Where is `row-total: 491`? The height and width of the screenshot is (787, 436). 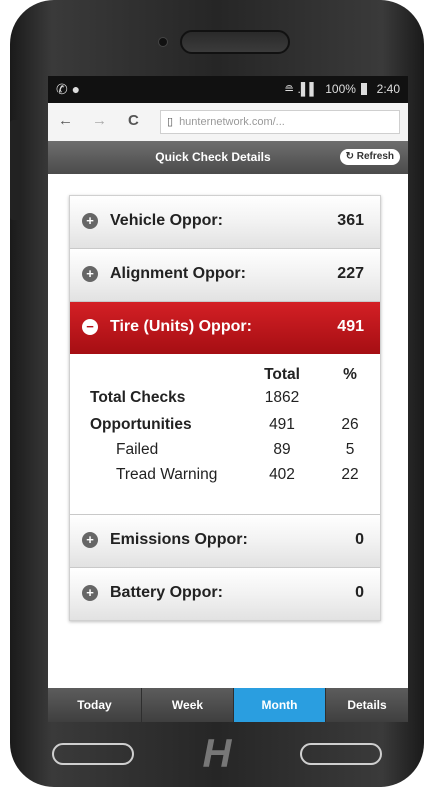
row-total: 491 is located at coordinates (282, 424).